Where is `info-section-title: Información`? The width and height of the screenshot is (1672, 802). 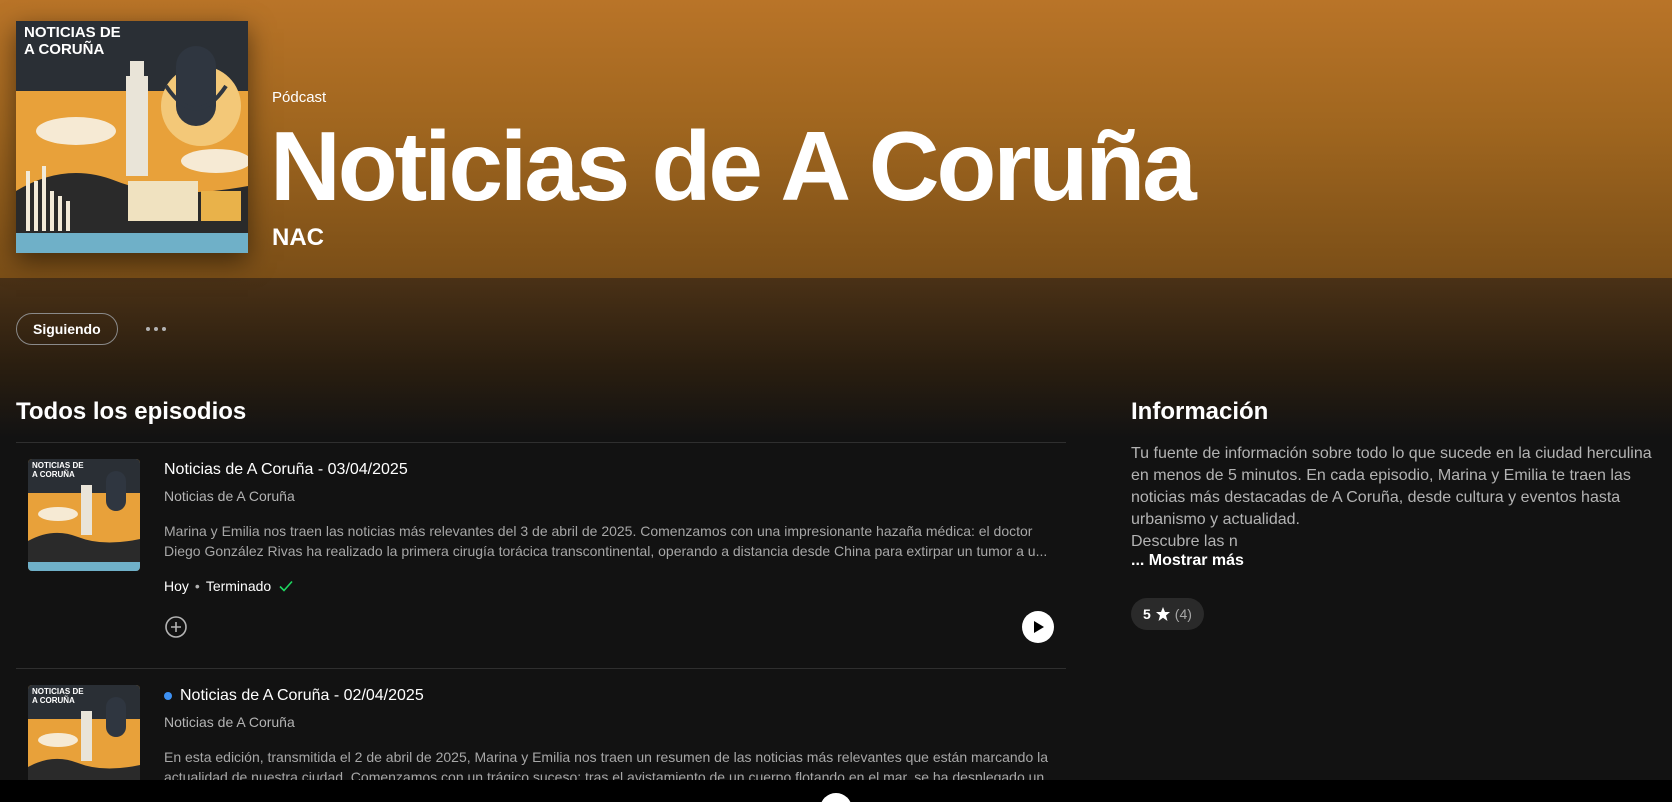 info-section-title: Información is located at coordinates (1200, 411).